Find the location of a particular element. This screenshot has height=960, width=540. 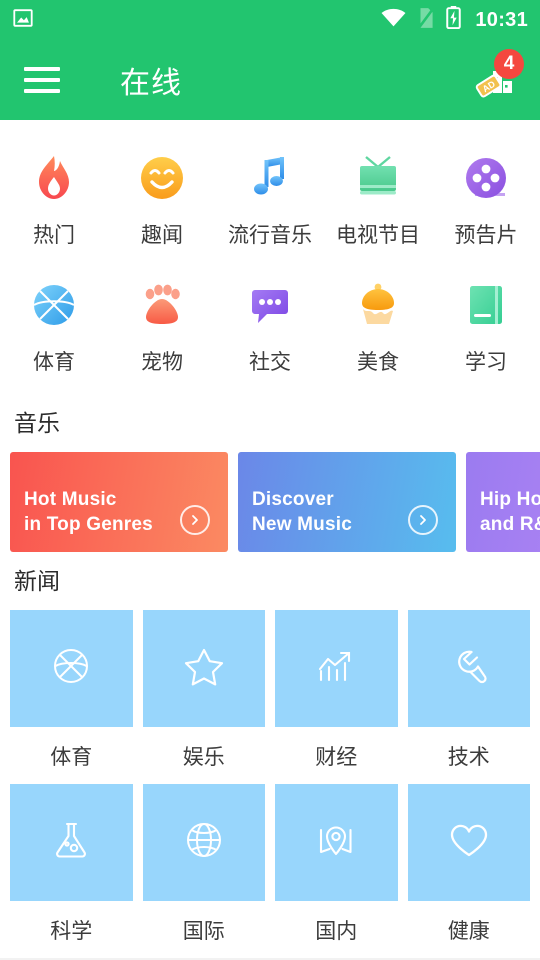

category-item-food: 美食 is located at coordinates (378, 327).